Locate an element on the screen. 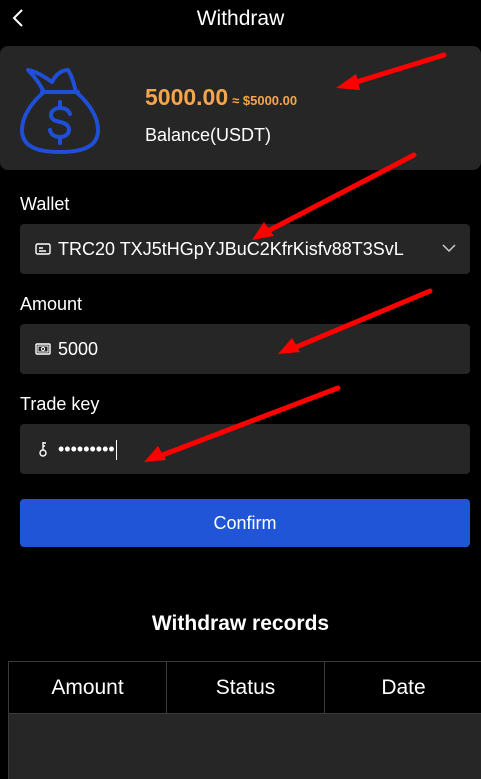 The width and height of the screenshot is (481, 779). withdraw-records-title: Withdraw records is located at coordinates (240, 623).